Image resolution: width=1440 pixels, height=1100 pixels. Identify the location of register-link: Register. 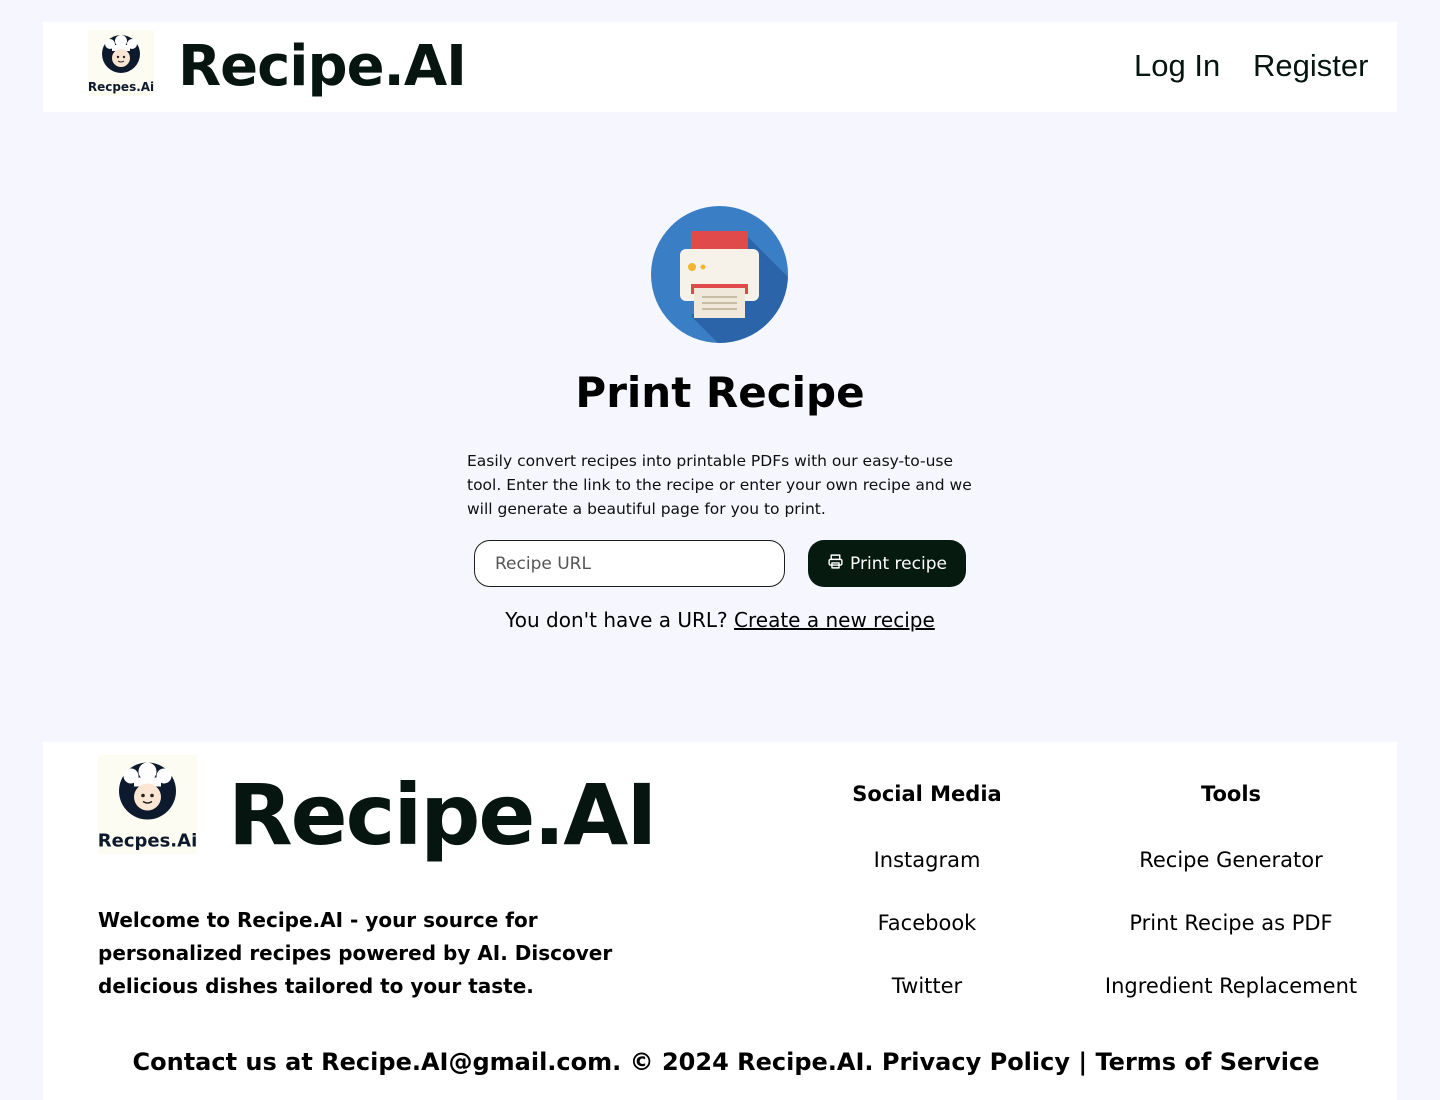
(1310, 66).